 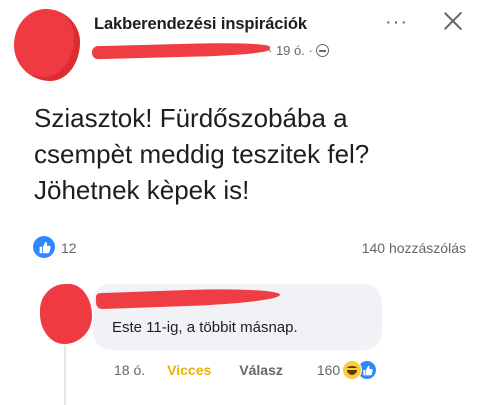 What do you see at coordinates (129, 370) in the screenshot?
I see `comment-time: 18 ó.` at bounding box center [129, 370].